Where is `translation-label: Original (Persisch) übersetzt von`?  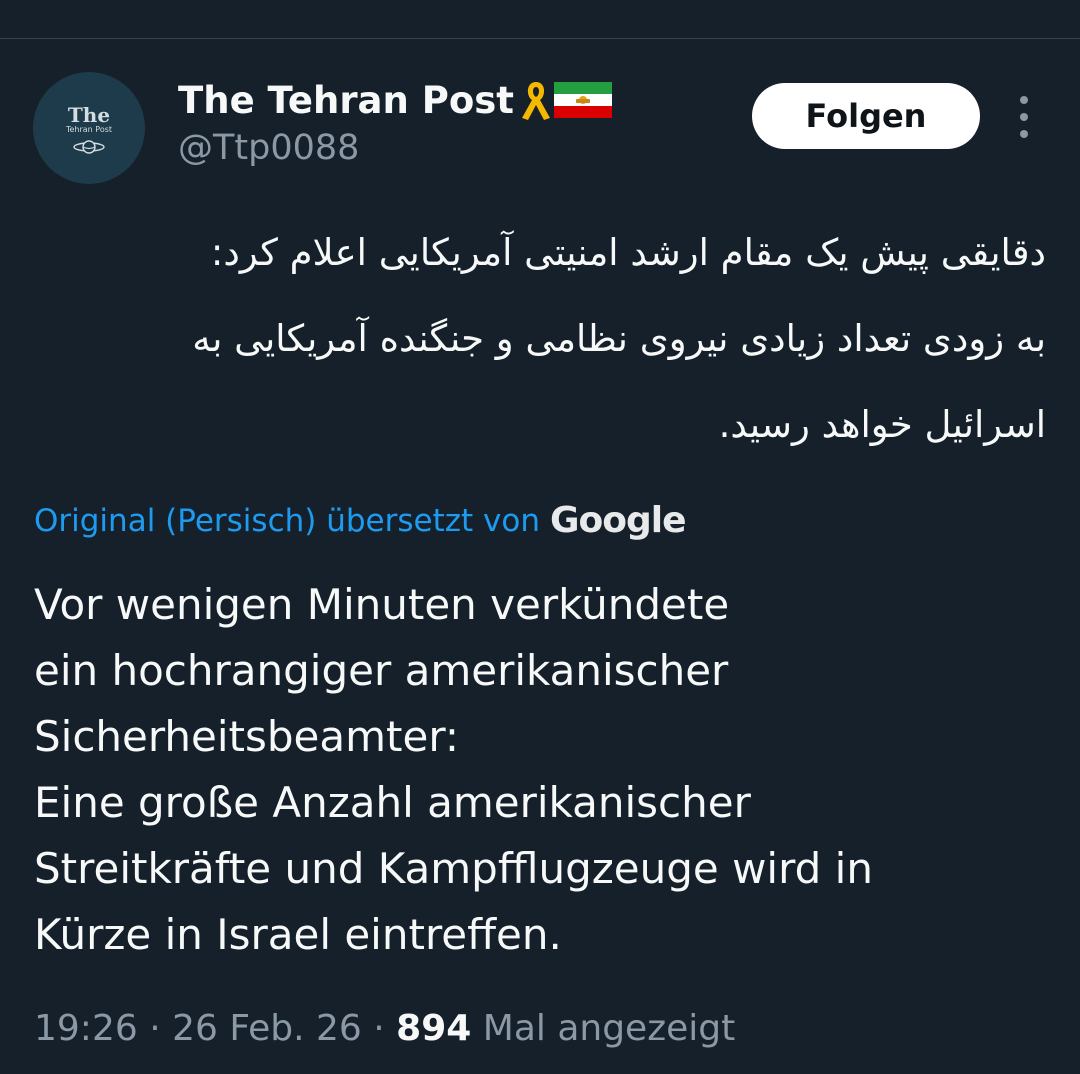
translation-label: Original (Persisch) übersetzt von is located at coordinates (287, 521).